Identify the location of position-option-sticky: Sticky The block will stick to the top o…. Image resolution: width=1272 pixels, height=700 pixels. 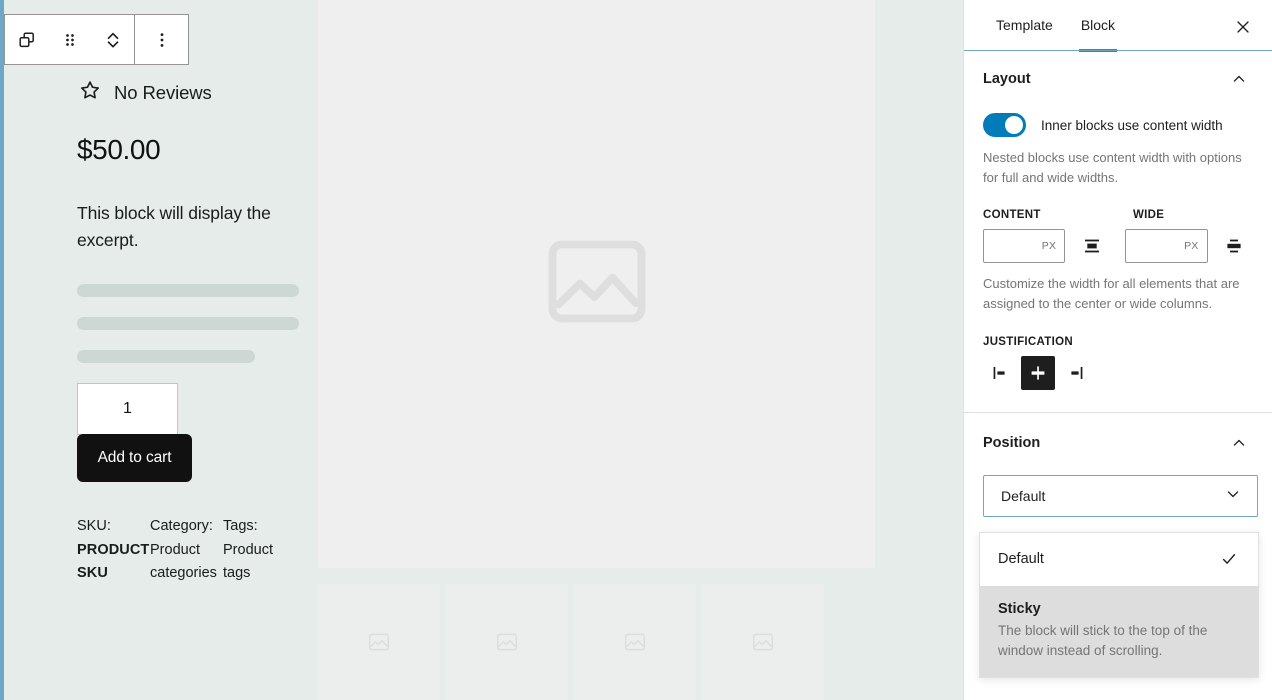
(1119, 631).